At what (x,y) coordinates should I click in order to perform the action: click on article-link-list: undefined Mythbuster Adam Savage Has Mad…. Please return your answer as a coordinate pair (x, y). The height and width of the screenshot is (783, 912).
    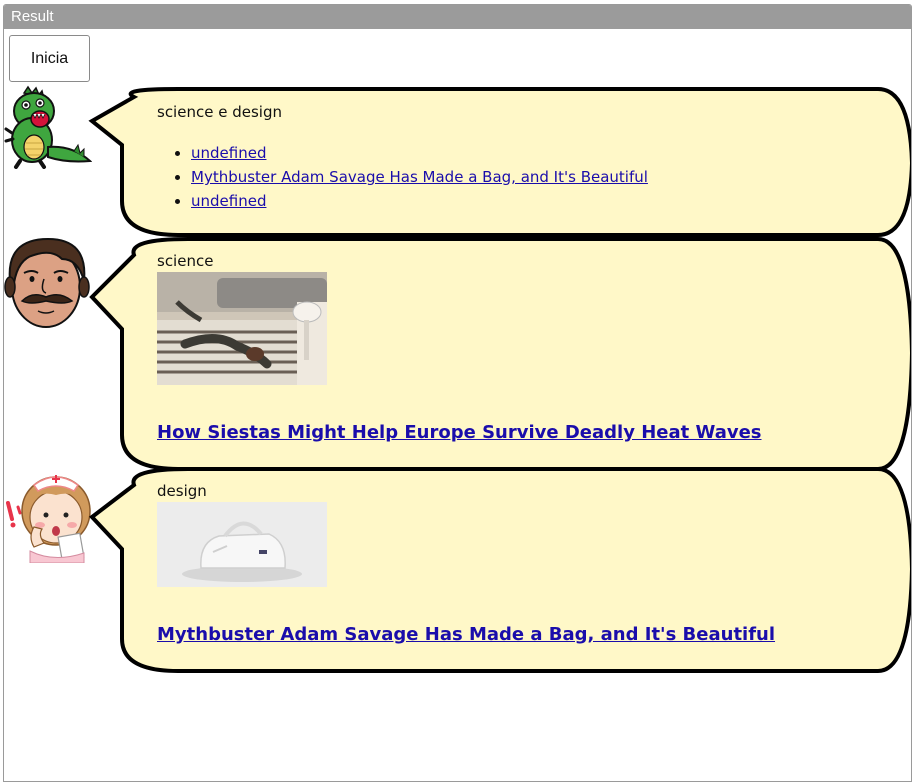
    Looking at the image, I should click on (507, 177).